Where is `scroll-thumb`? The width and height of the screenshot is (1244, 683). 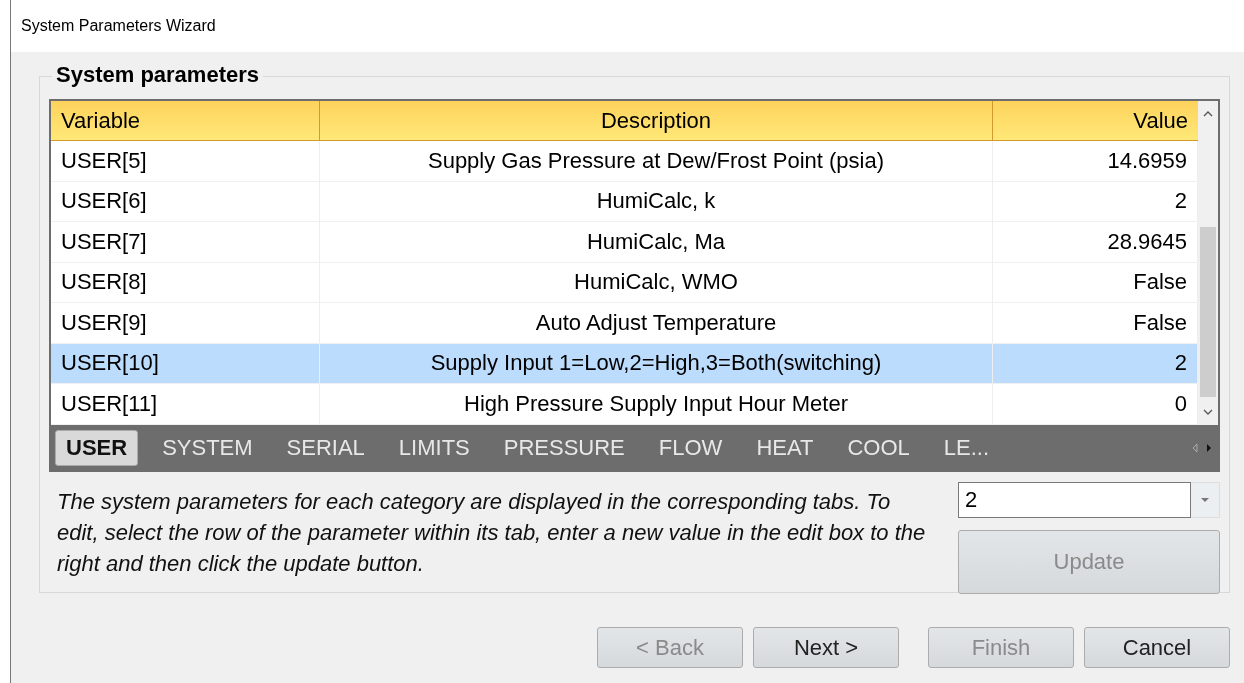 scroll-thumb is located at coordinates (1208, 311).